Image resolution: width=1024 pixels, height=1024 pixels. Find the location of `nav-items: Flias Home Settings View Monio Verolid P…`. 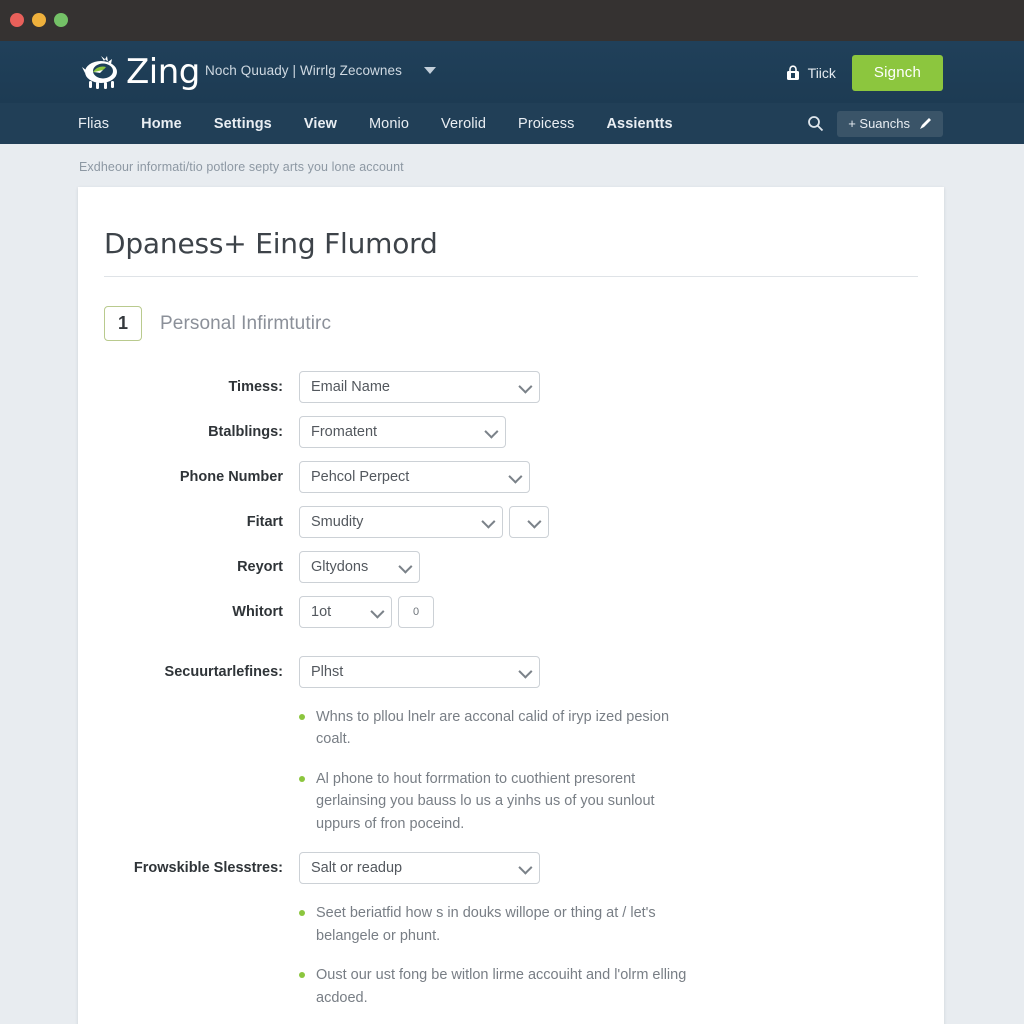

nav-items: Flias Home Settings View Monio Verolid P… is located at coordinates (383, 123).